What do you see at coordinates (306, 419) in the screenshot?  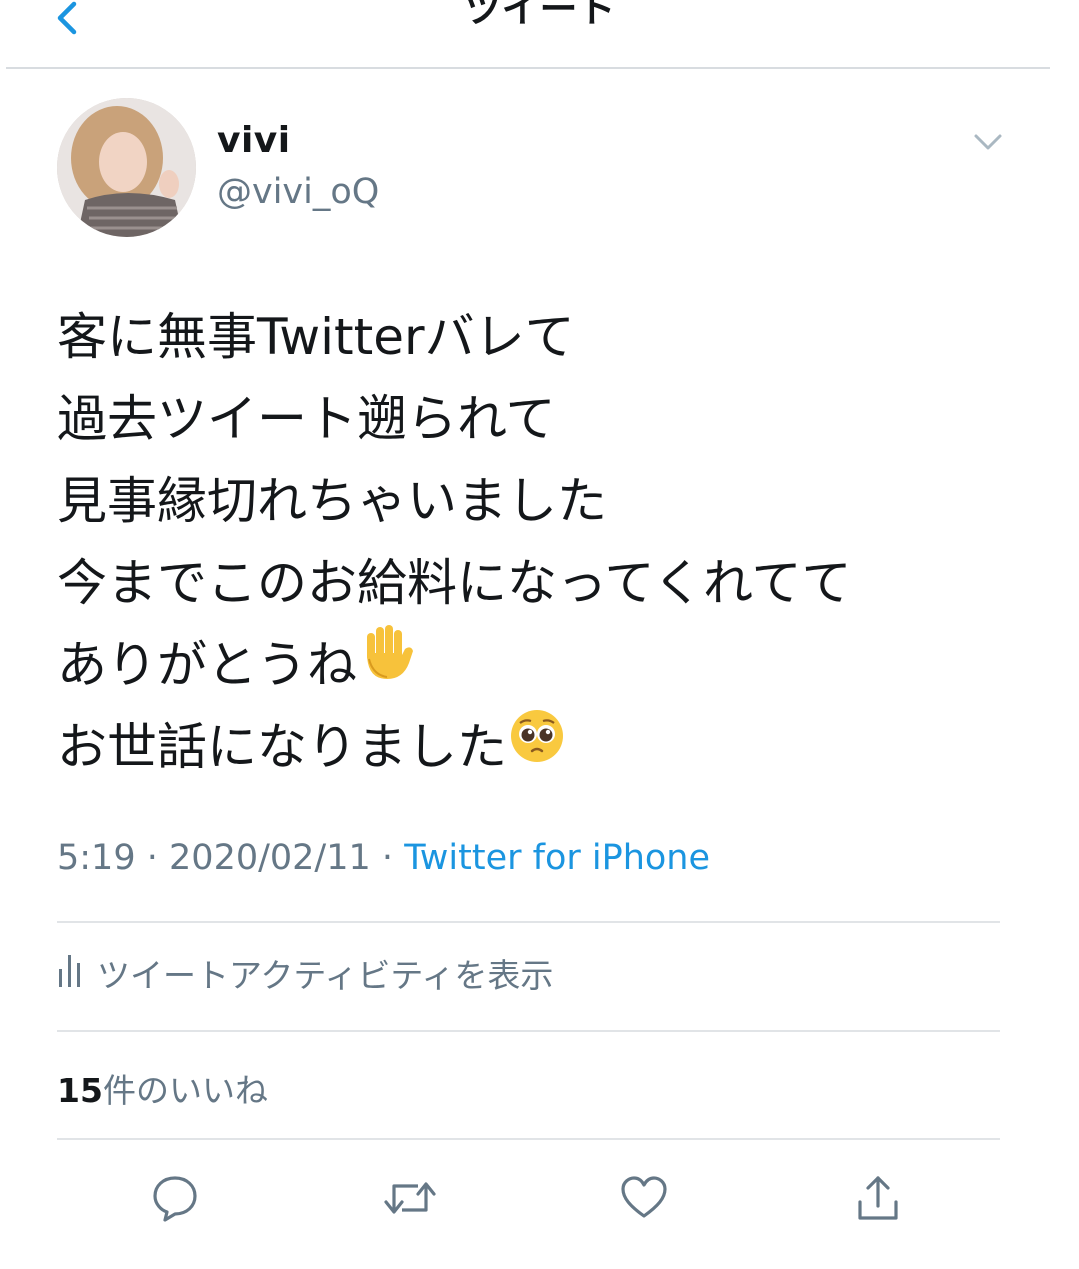 I see `tweet-line: 過去ツイート遡られて` at bounding box center [306, 419].